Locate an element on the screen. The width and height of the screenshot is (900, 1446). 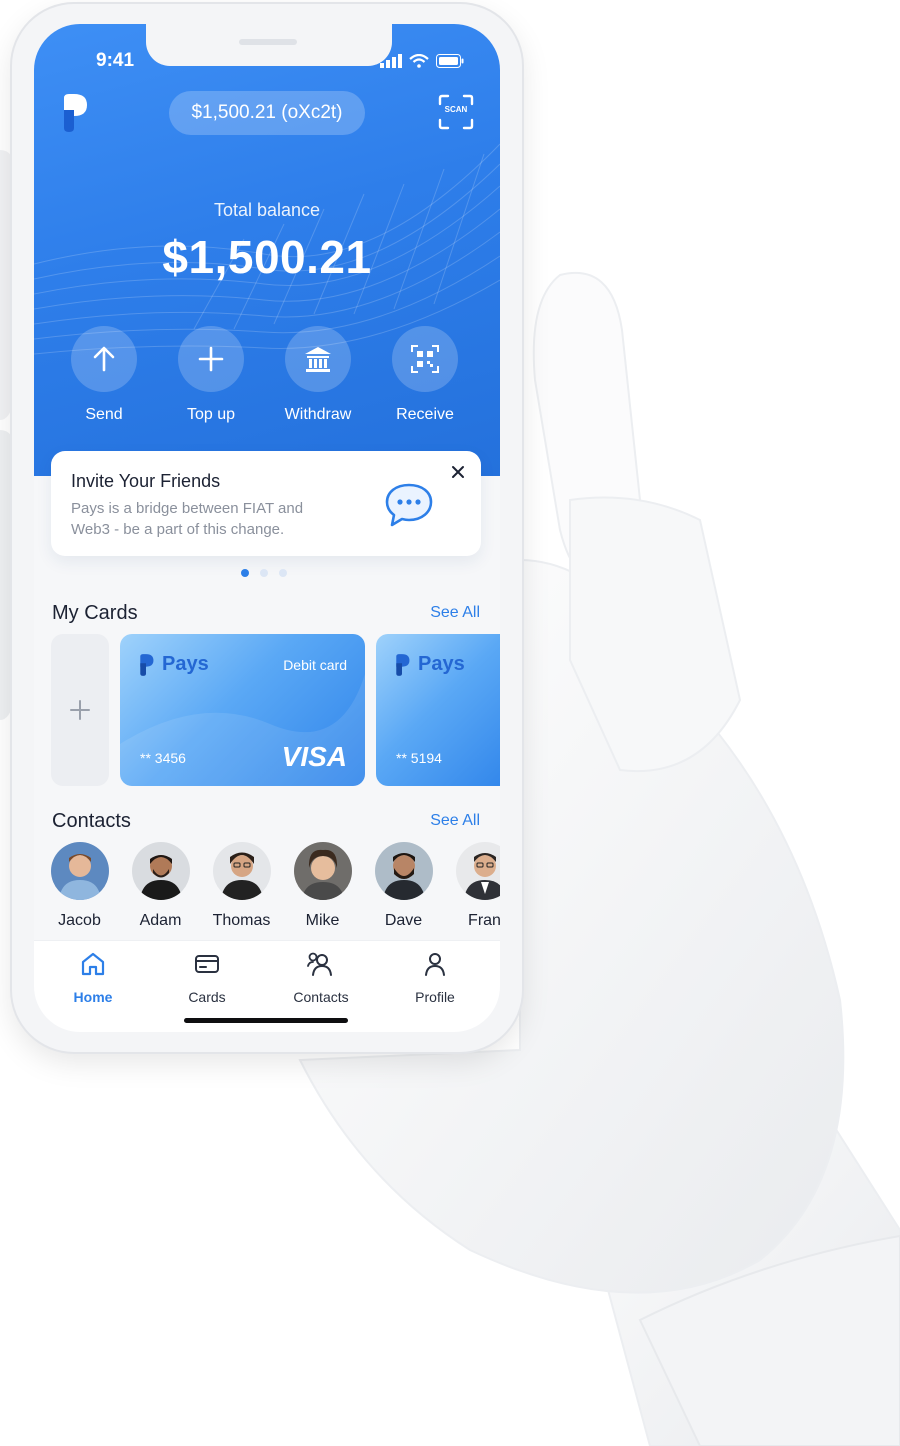
profile-icon is located at coordinates (435, 964).